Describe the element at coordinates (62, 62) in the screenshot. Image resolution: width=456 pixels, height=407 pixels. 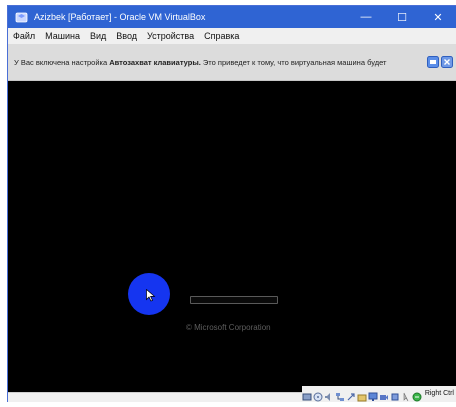
I see `notice-prefix: У Вас включена настройка` at that location.